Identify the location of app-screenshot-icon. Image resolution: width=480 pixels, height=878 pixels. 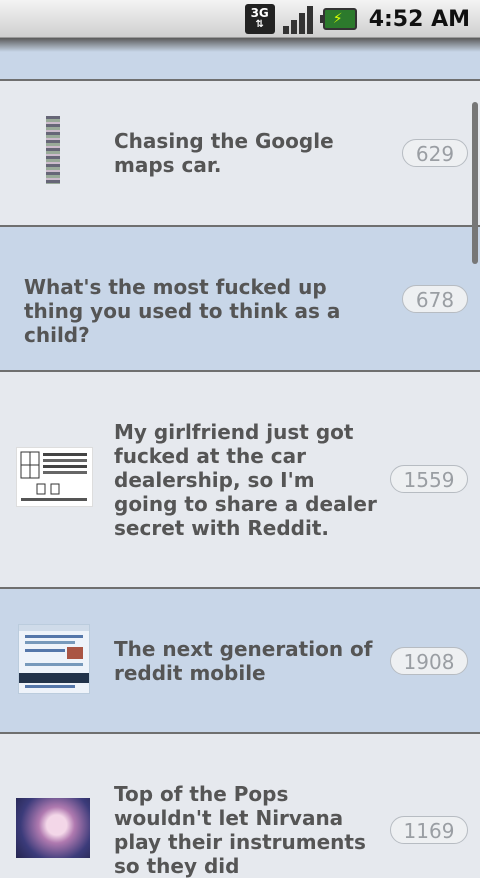
(54, 656).